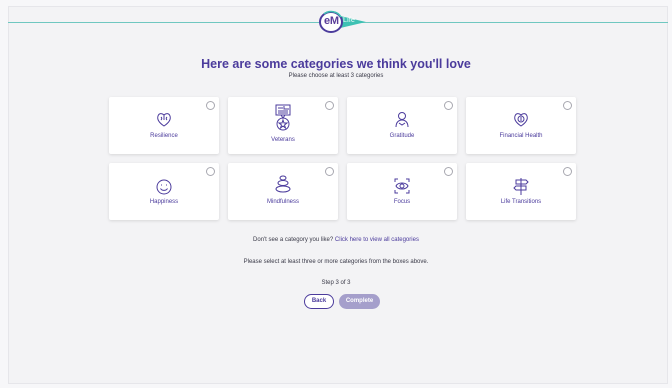 The width and height of the screenshot is (672, 388). Describe the element at coordinates (164, 202) in the screenshot. I see `category-label: Happiness` at that location.